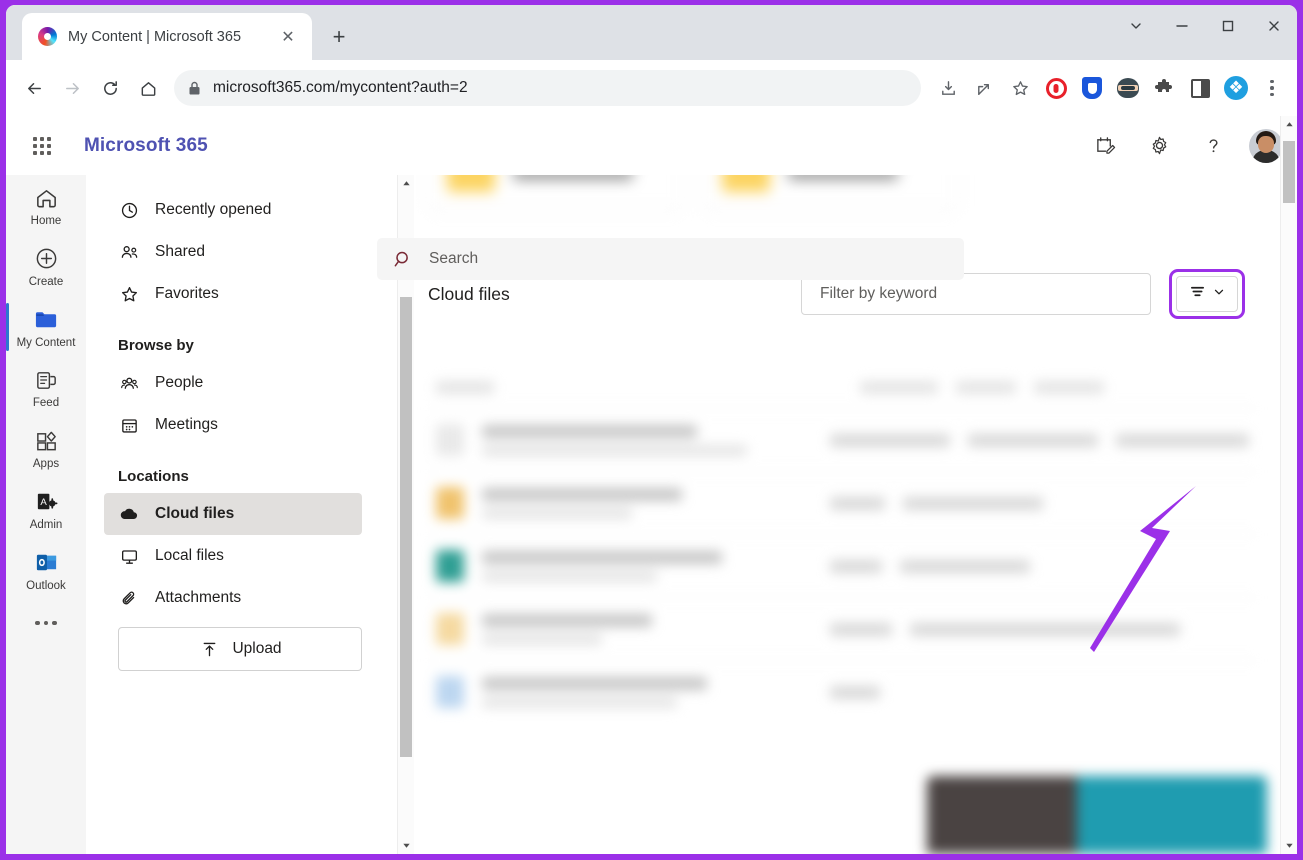 The image size is (1303, 860). Describe the element at coordinates (1213, 146) in the screenshot. I see `help-icon` at that location.